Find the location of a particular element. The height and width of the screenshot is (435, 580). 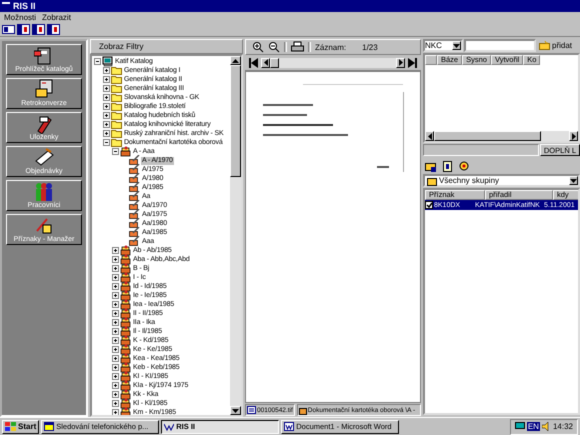

scrollbar is located at coordinates (235, 235).